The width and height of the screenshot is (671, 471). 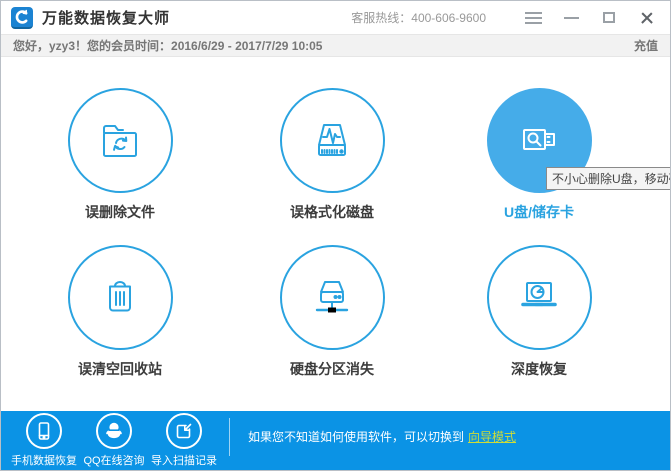 What do you see at coordinates (608, 178) in the screenshot?
I see `usb-tooltip: 不小心删除U盘，移动硬盘和各` at bounding box center [608, 178].